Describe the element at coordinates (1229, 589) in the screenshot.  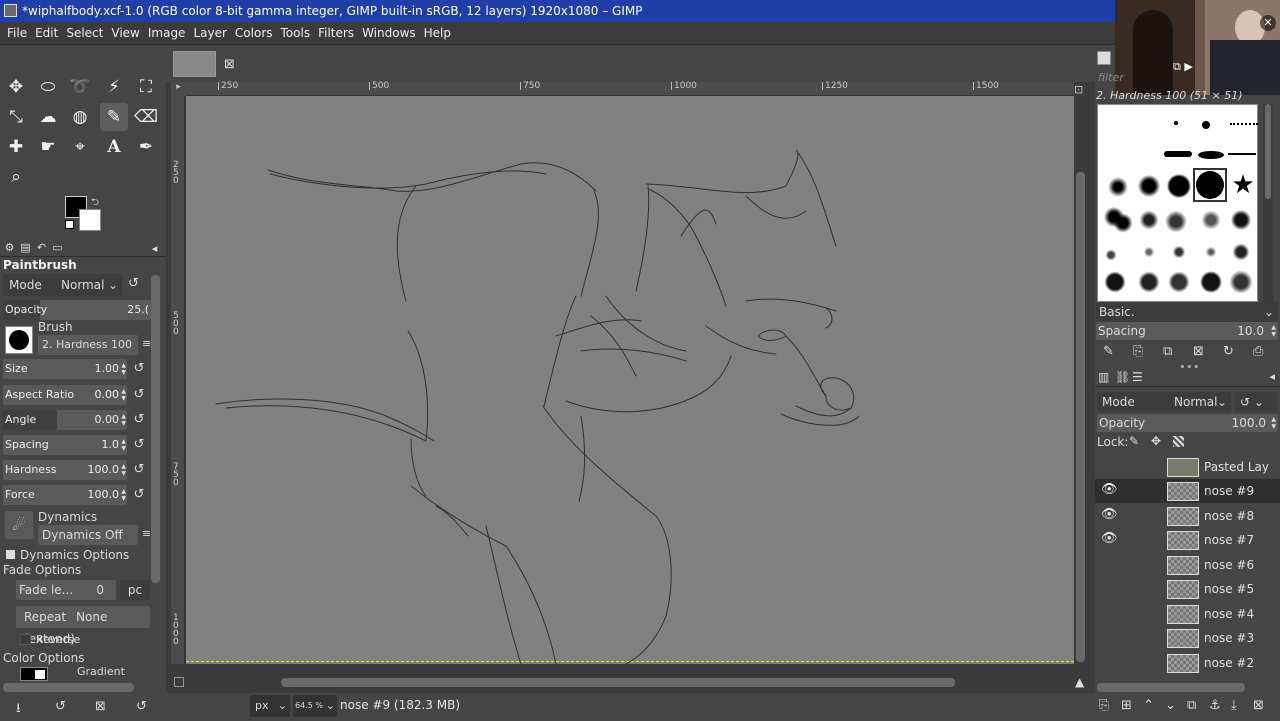
I see `layer-name: nose #5` at that location.